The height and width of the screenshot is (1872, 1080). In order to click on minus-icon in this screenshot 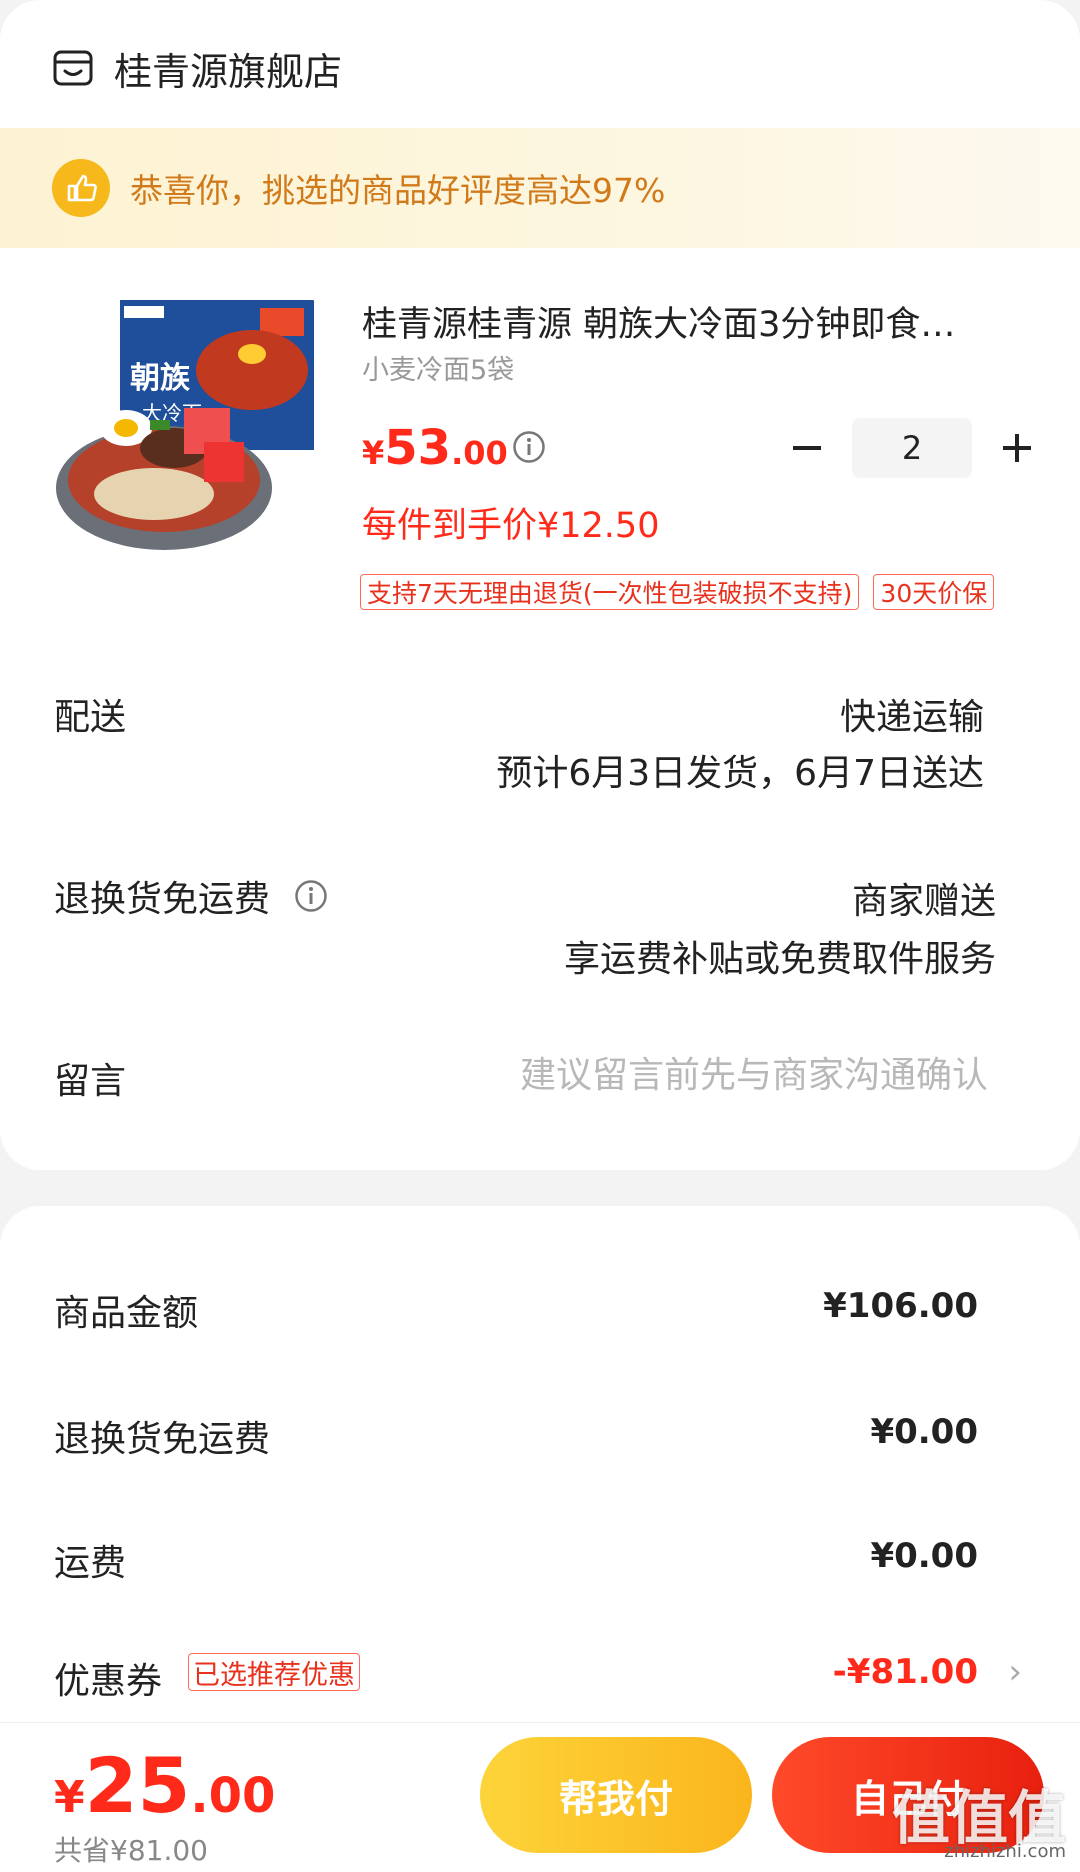, I will do `click(807, 448)`.